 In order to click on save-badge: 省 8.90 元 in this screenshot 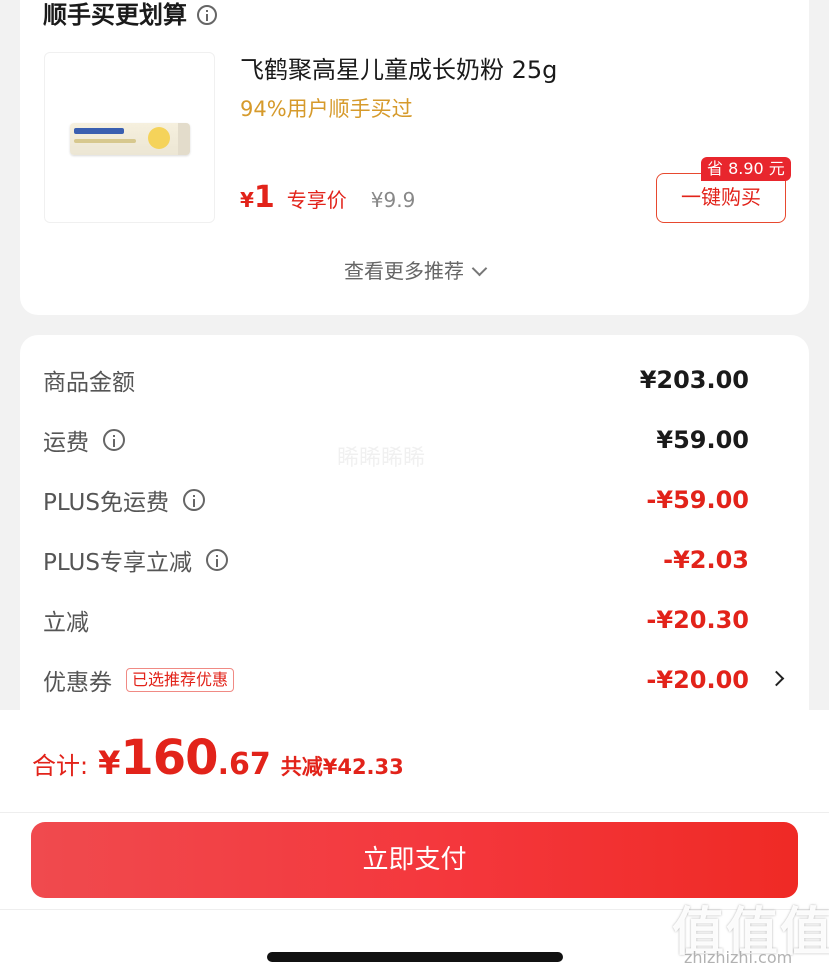, I will do `click(746, 169)`.